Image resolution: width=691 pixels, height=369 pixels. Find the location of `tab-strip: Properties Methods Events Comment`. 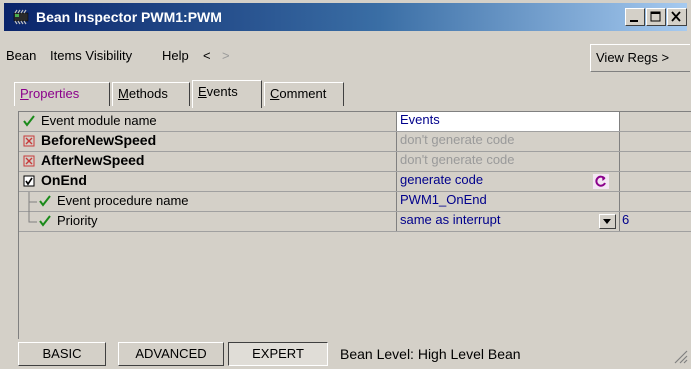

tab-strip: Properties Methods Events Comment is located at coordinates (352, 94).